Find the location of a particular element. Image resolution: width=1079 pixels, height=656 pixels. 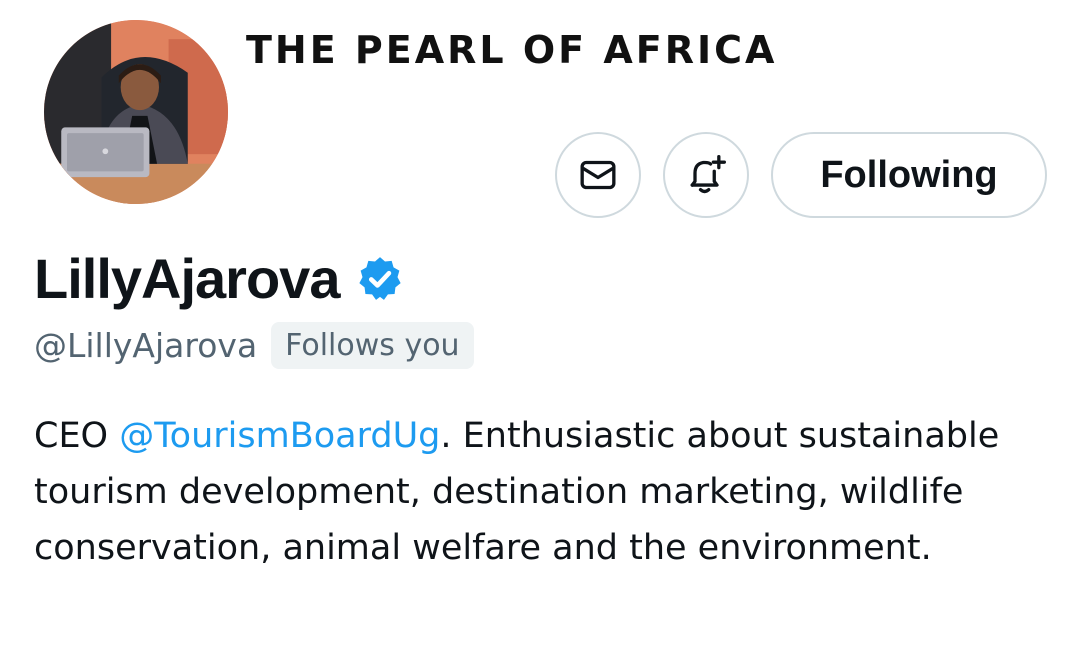

envelope-icon is located at coordinates (598, 175).